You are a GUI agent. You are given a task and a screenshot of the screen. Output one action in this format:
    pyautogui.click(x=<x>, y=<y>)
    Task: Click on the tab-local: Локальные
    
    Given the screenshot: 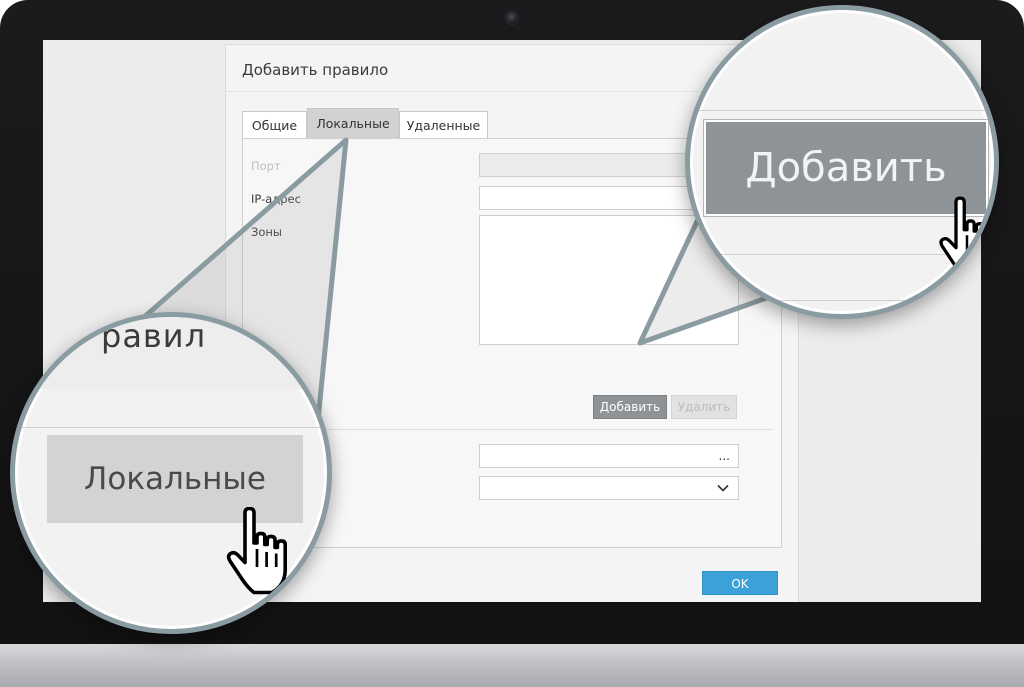 What is the action you would take?
    pyautogui.click(x=353, y=123)
    